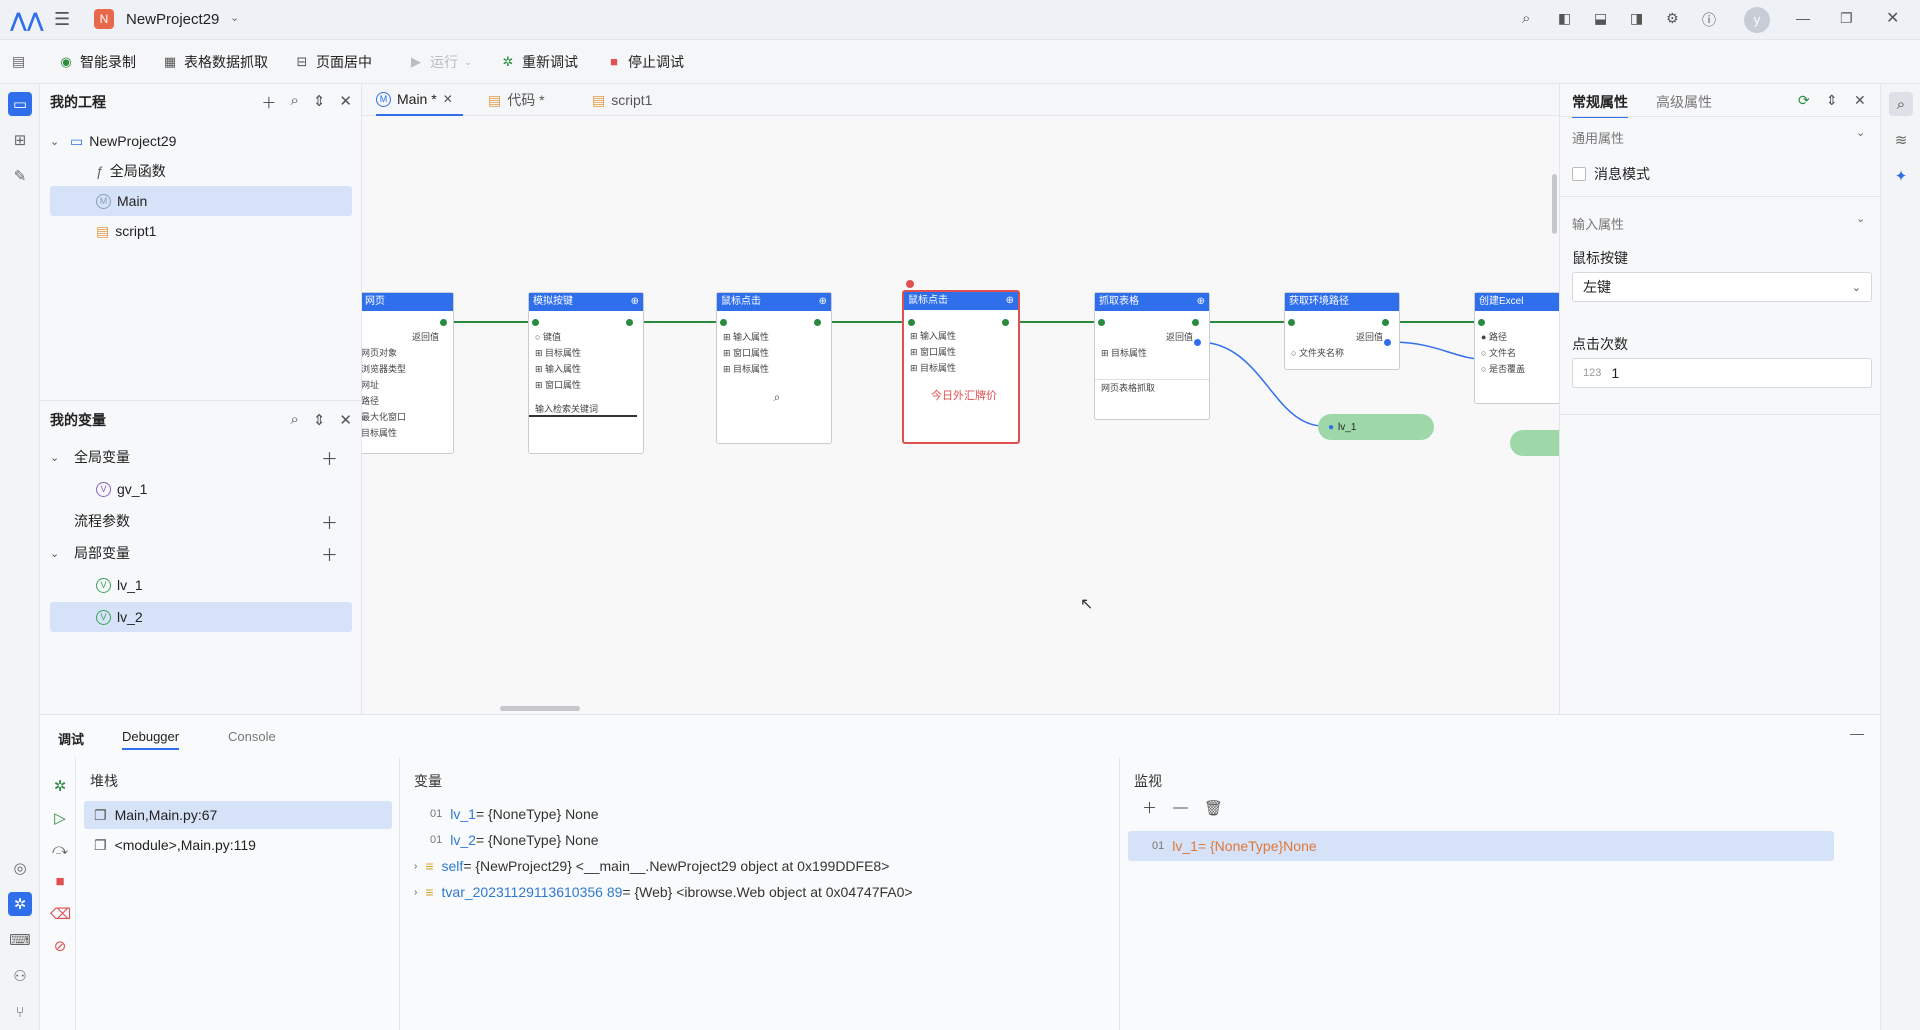  What do you see at coordinates (1901, 104) in the screenshot?
I see `properties-icon: ⌕` at bounding box center [1901, 104].